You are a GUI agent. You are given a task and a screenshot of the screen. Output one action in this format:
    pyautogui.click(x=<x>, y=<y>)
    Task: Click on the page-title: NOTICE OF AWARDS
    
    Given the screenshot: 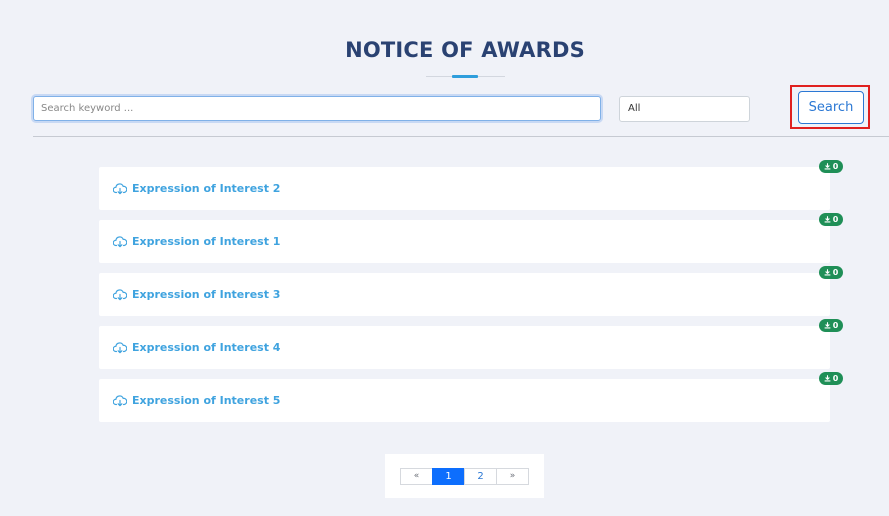 What is the action you would take?
    pyautogui.click(x=465, y=50)
    